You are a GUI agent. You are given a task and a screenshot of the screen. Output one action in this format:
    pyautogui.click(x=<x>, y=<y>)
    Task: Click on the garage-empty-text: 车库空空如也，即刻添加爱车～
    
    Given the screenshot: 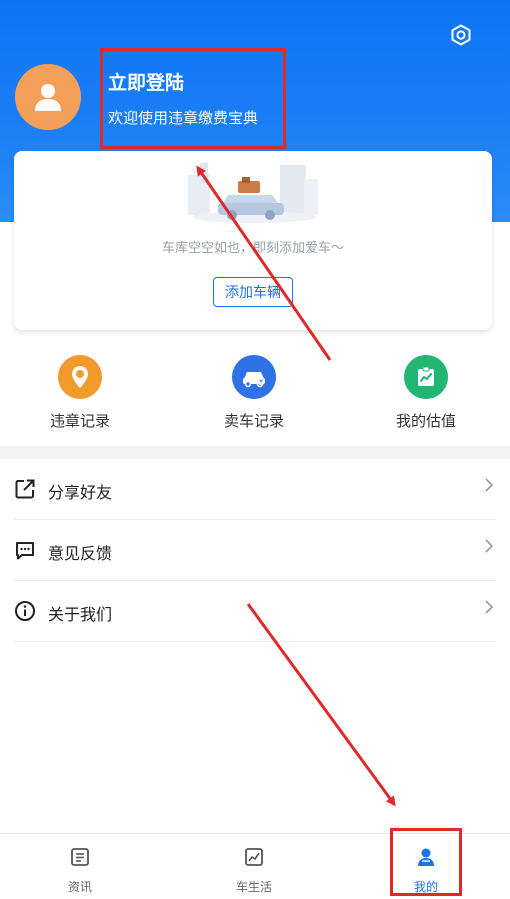 What is the action you would take?
    pyautogui.click(x=252, y=248)
    